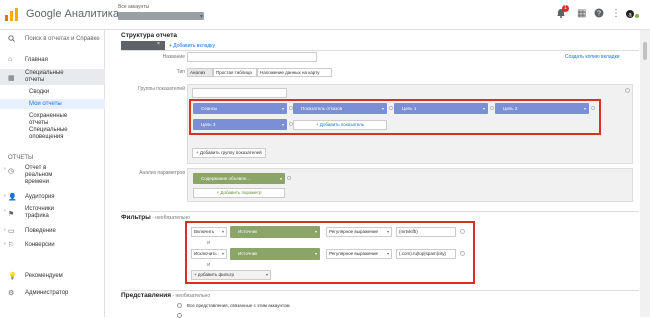  Describe the element at coordinates (179, 315) in the screenshot. I see `views-radio-selected` at that location.